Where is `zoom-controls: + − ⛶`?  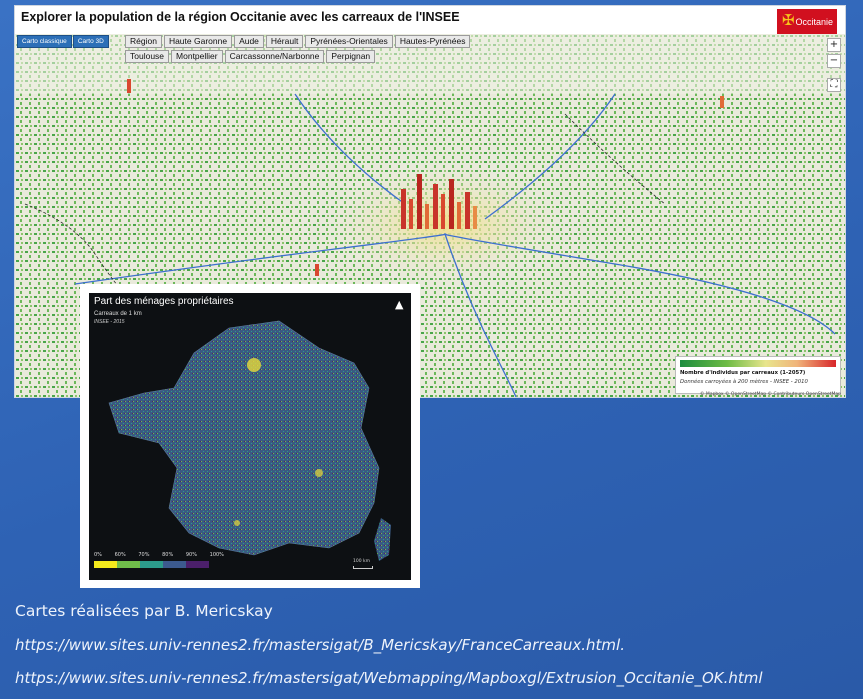 zoom-controls: + − ⛶ is located at coordinates (834, 65).